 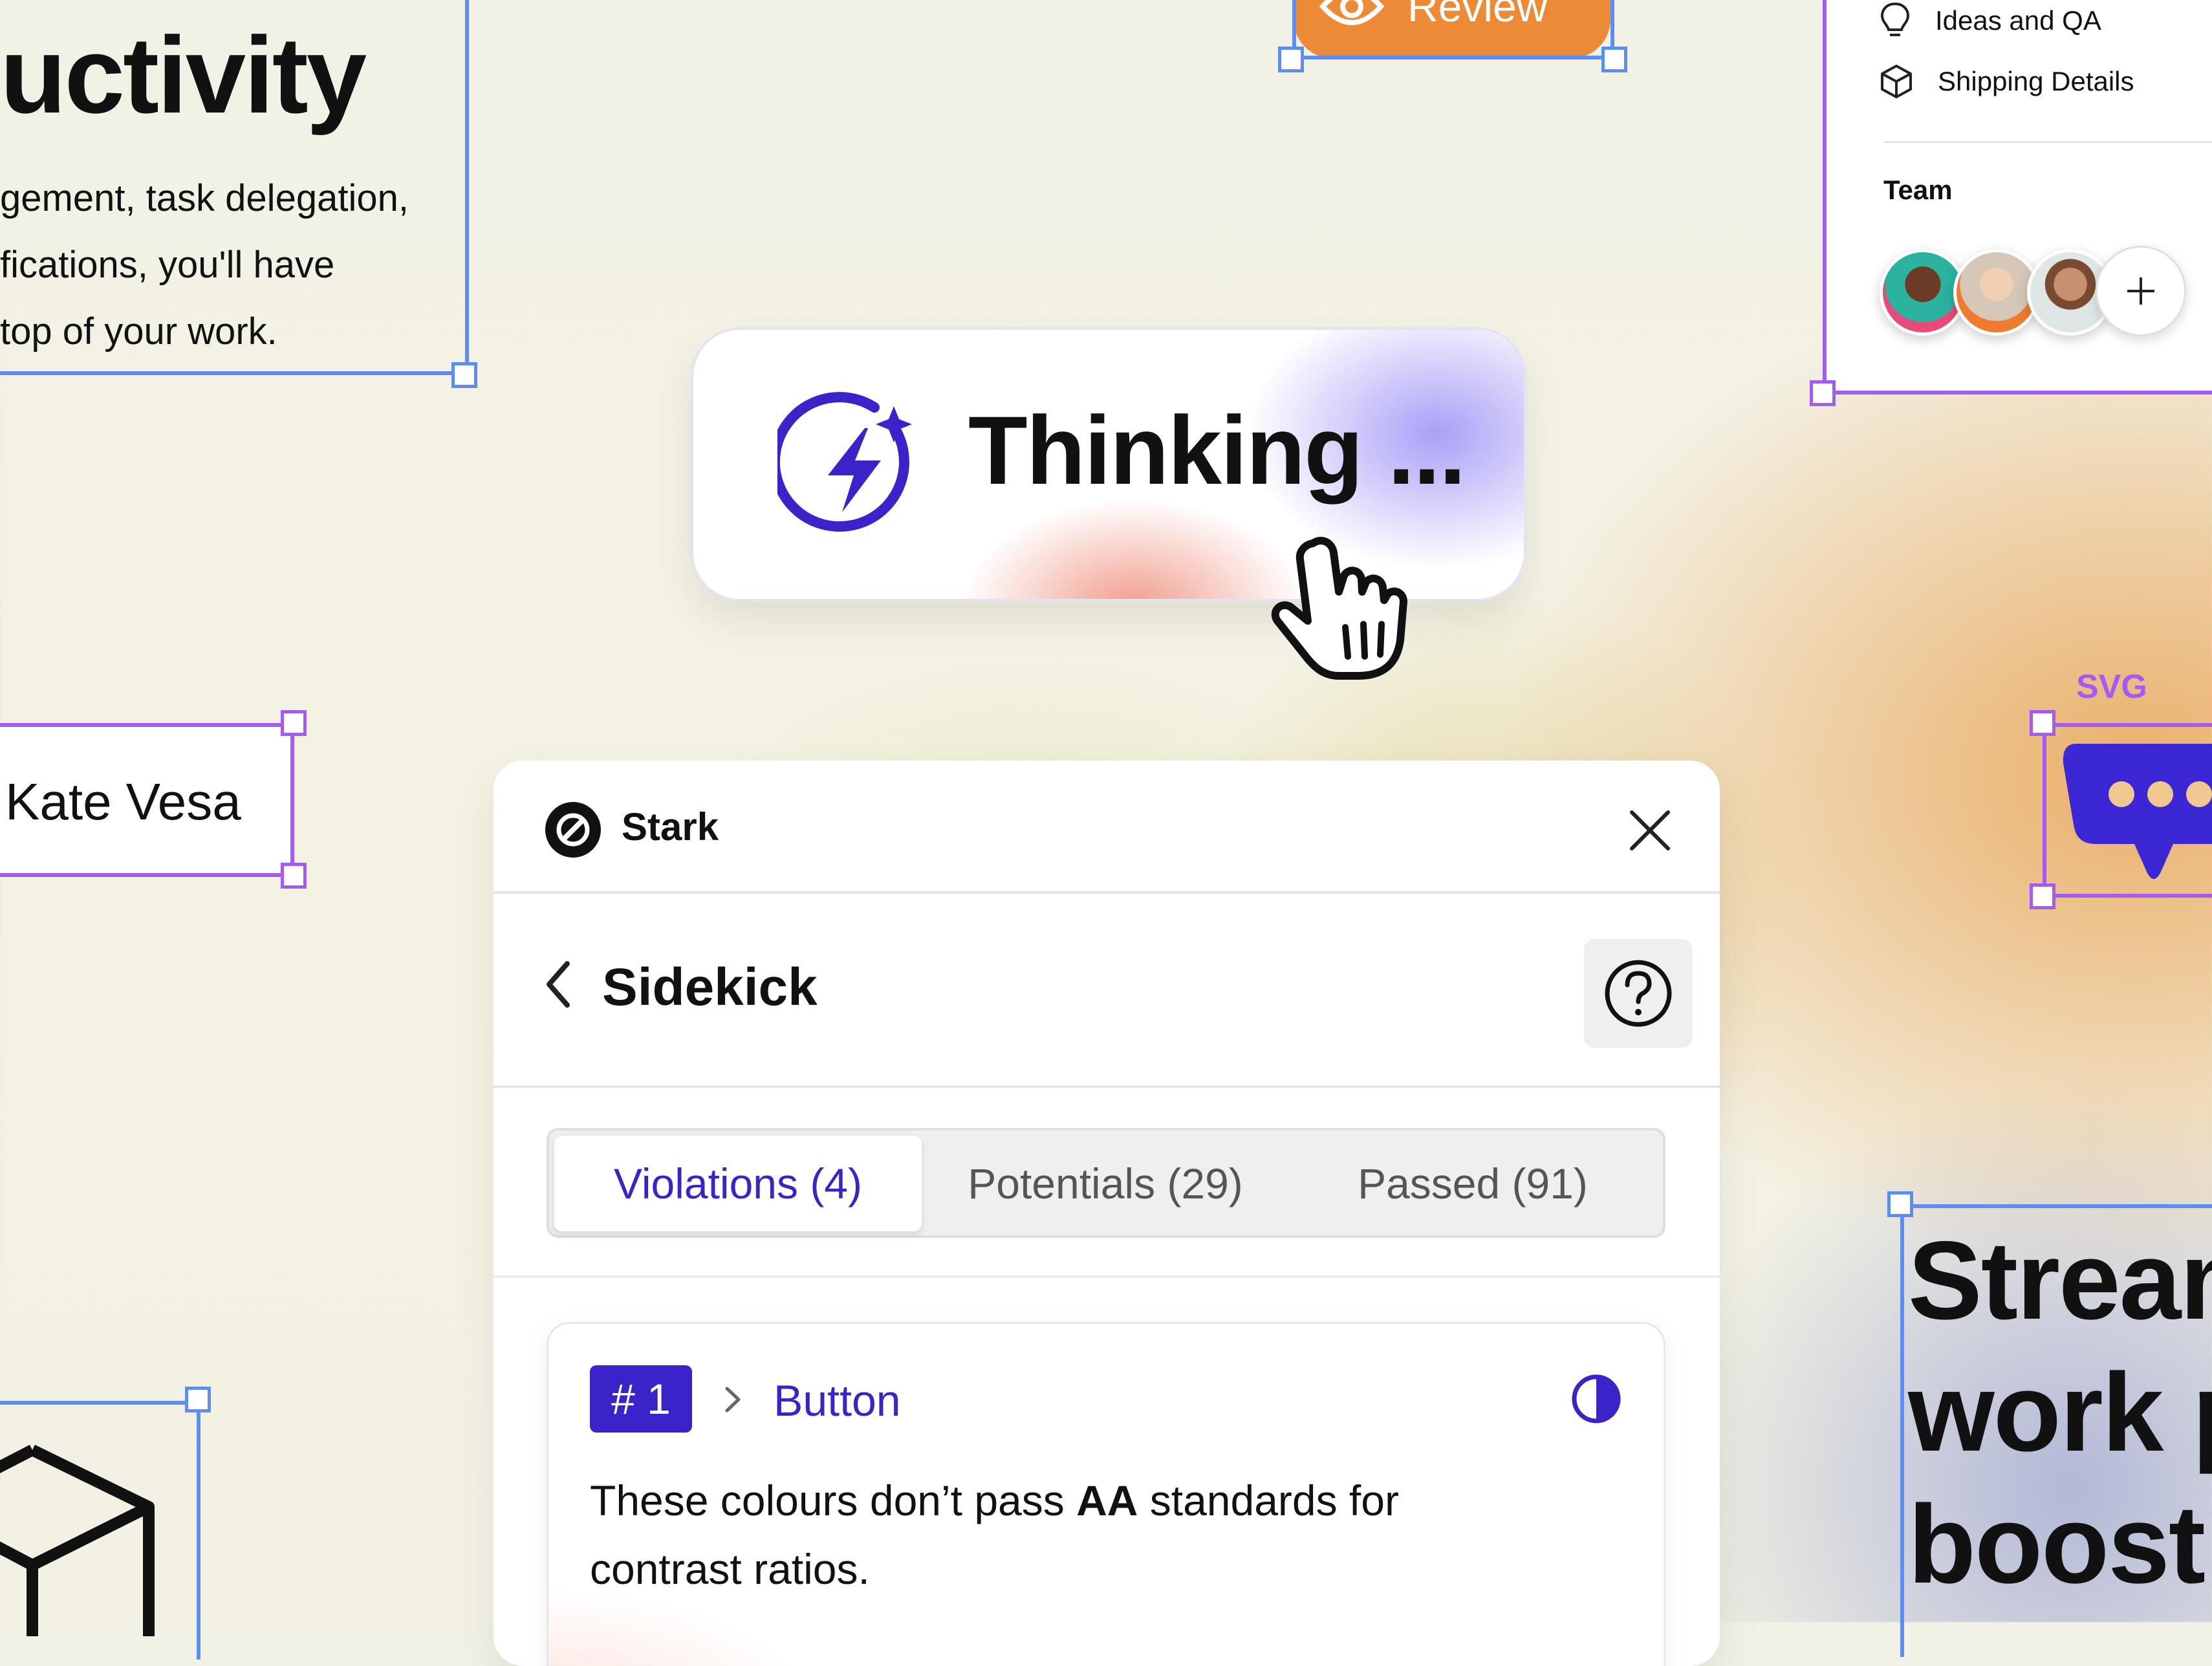 I want to click on sidebar-item-ideas: Ideas and QA, so click(x=1989, y=20).